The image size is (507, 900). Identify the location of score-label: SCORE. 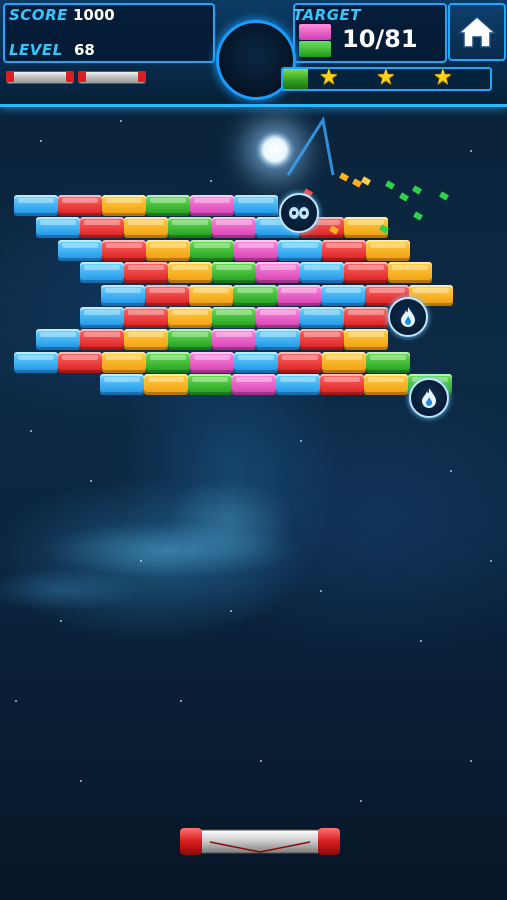
(38, 15).